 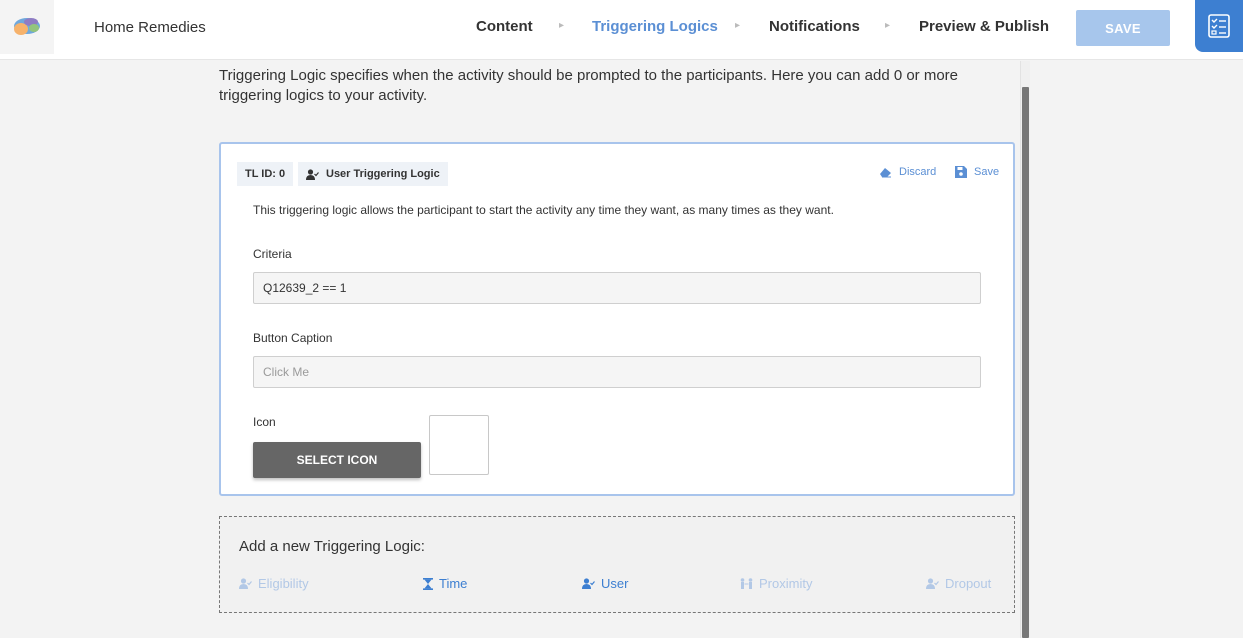 What do you see at coordinates (1025, 362) in the screenshot?
I see `scrollbar-thumb` at bounding box center [1025, 362].